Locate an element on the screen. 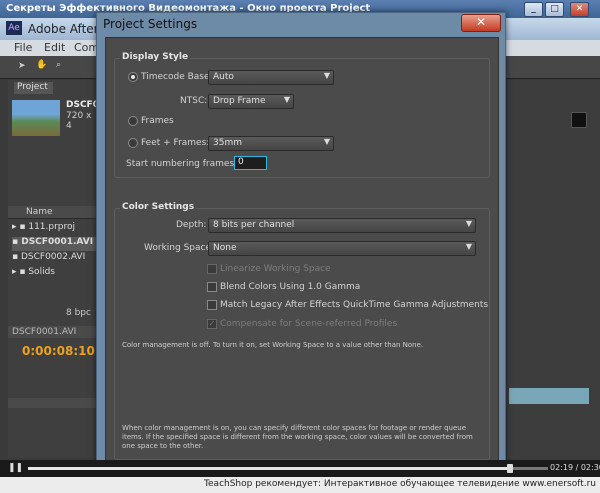 This screenshot has height=493, width=600. start-numbering-label: Start numbering frames at: is located at coordinates (188, 164).